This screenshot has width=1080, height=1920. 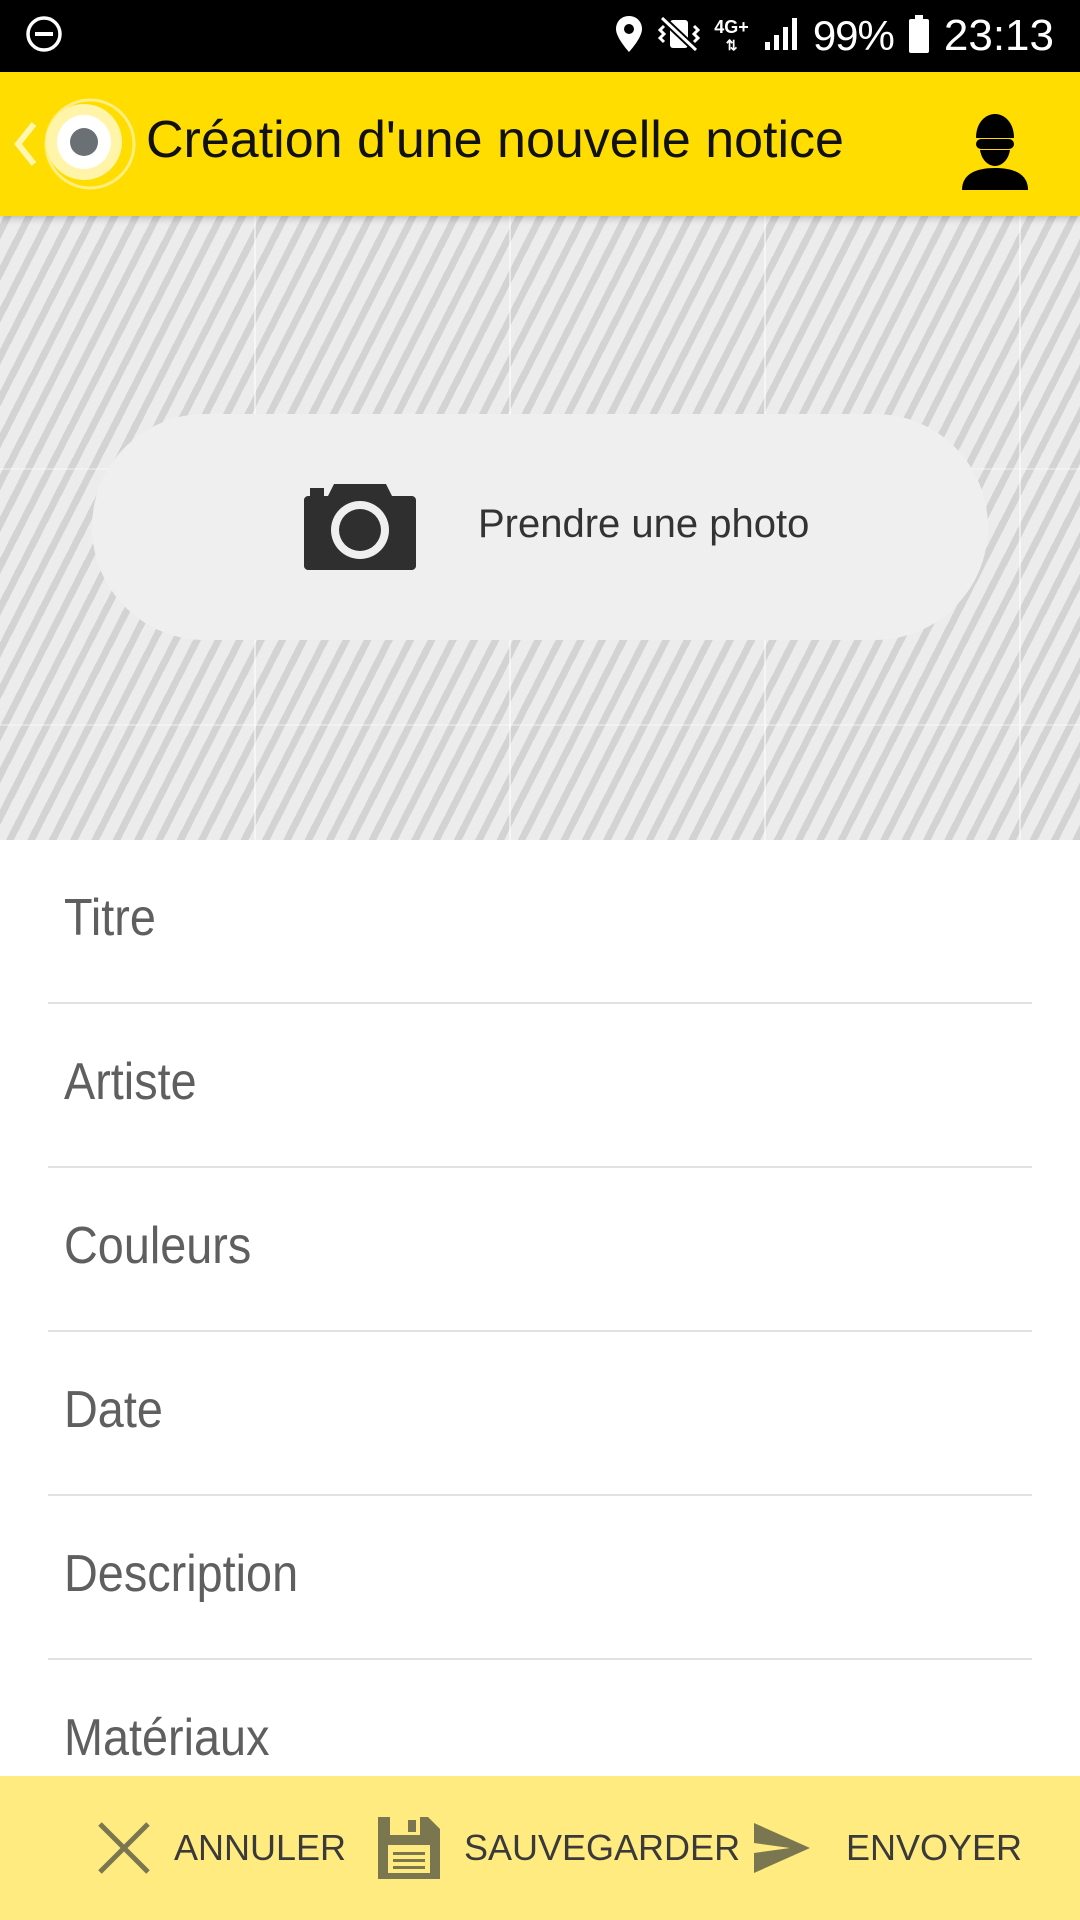 What do you see at coordinates (540, 922) in the screenshot?
I see `title-field: Titre` at bounding box center [540, 922].